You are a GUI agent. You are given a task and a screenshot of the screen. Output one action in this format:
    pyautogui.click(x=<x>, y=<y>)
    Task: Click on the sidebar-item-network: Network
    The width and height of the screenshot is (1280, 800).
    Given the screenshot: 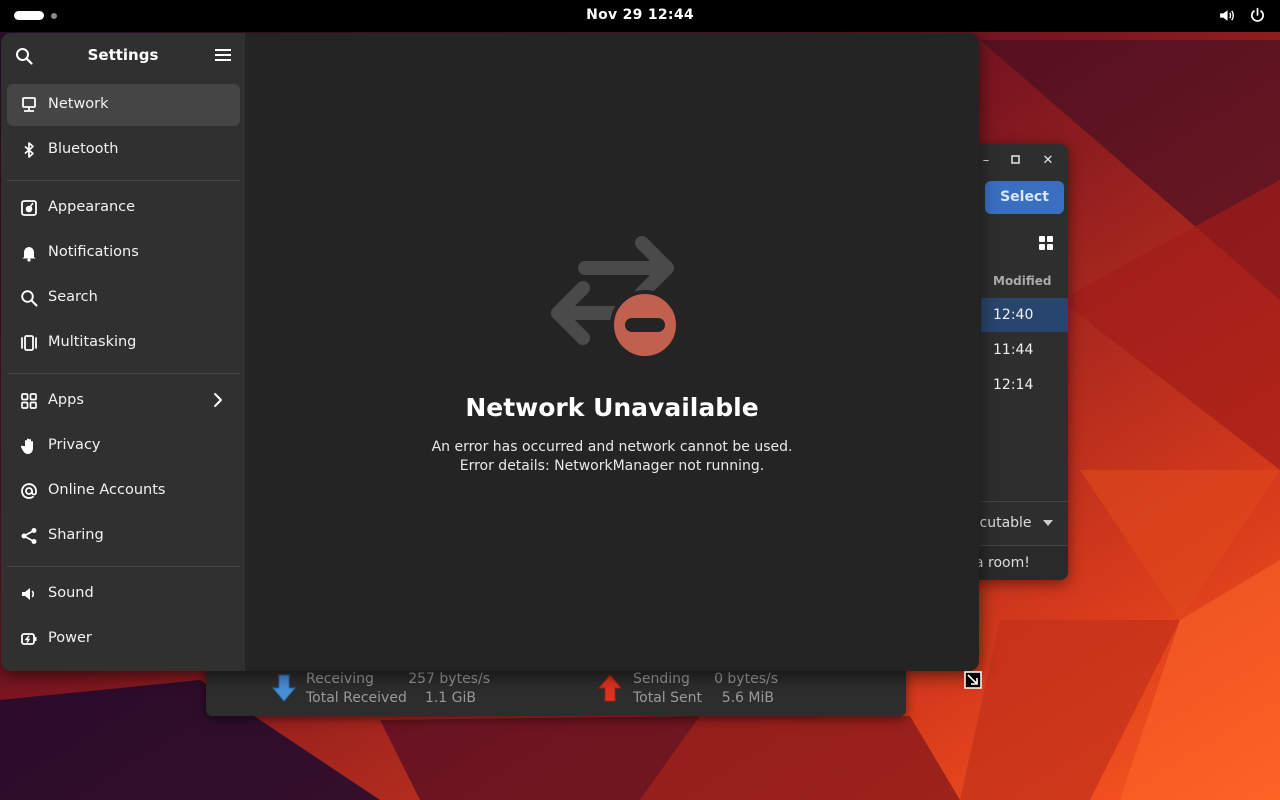 What is the action you would take?
    pyautogui.click(x=123, y=105)
    